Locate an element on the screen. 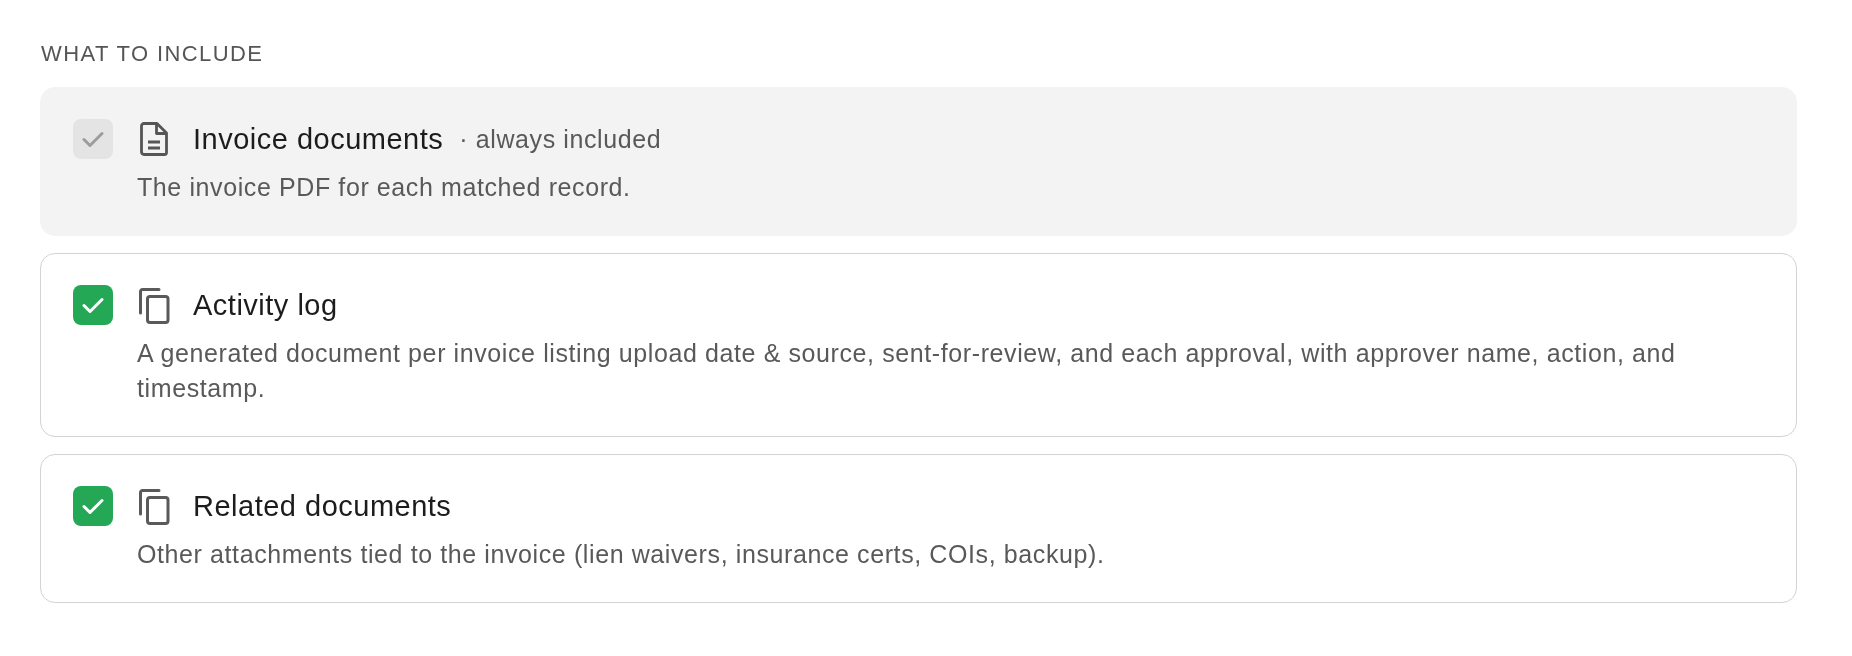 The height and width of the screenshot is (656, 1852). section-heading: WHAT TO INCLUDE is located at coordinates (152, 54).